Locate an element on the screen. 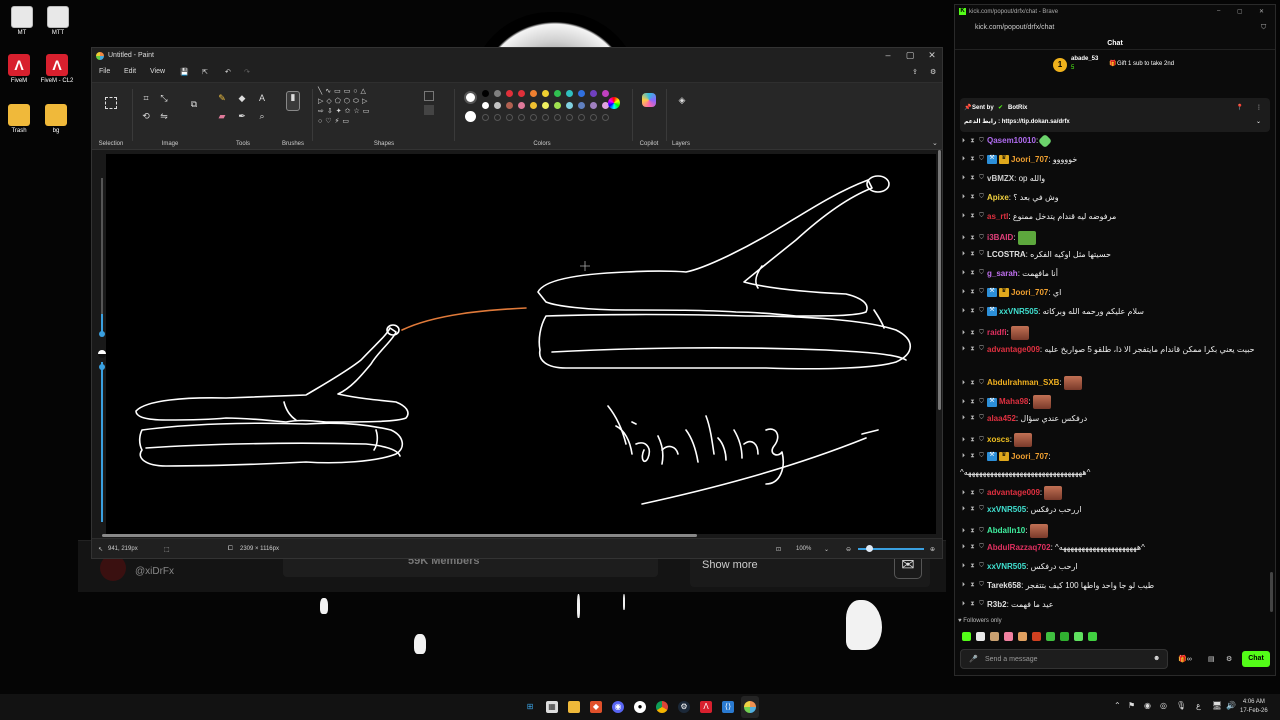  shop-icon: ▤ is located at coordinates (1211, 659).